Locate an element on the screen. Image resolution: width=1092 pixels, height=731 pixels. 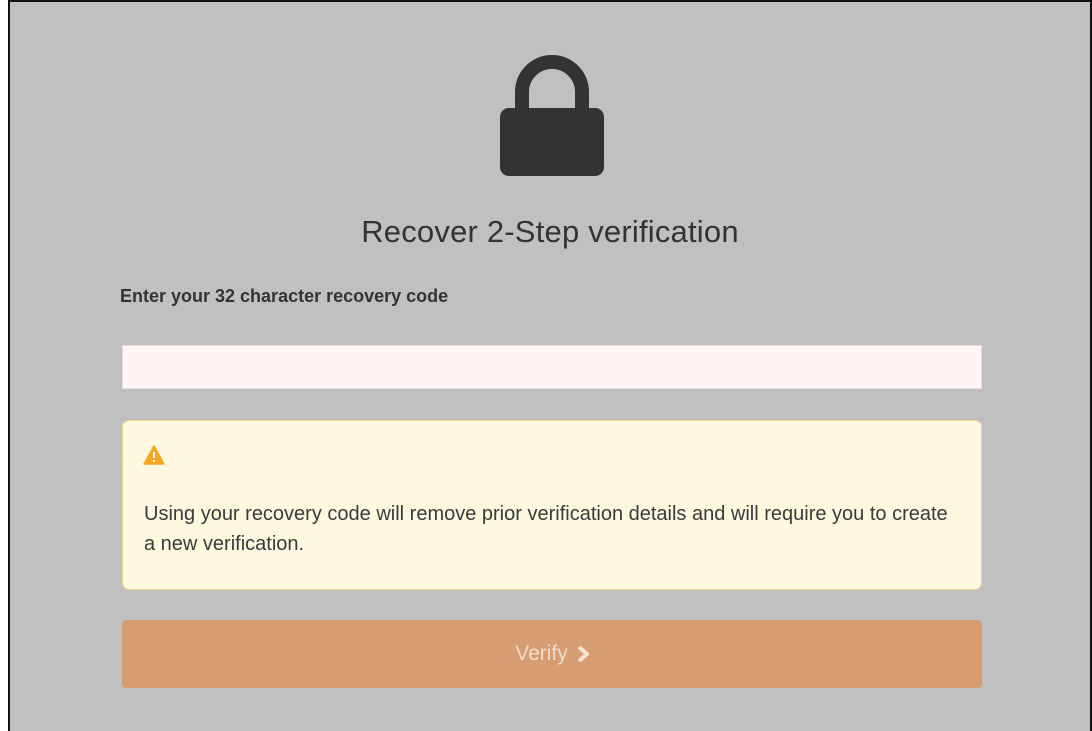
chevron-right-icon is located at coordinates (583, 654).